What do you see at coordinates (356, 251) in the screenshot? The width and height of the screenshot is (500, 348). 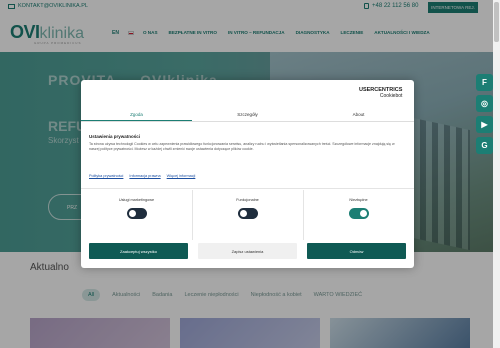 I see `deny-button: Odmów` at bounding box center [356, 251].